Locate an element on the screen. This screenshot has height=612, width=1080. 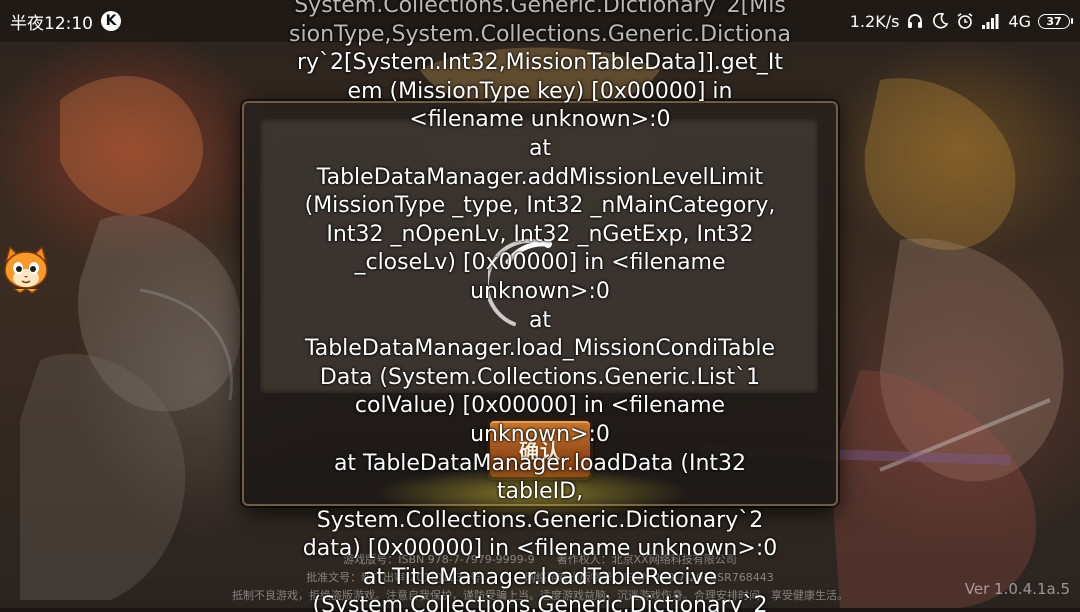
battery-level: 37 is located at coordinates (1054, 21).